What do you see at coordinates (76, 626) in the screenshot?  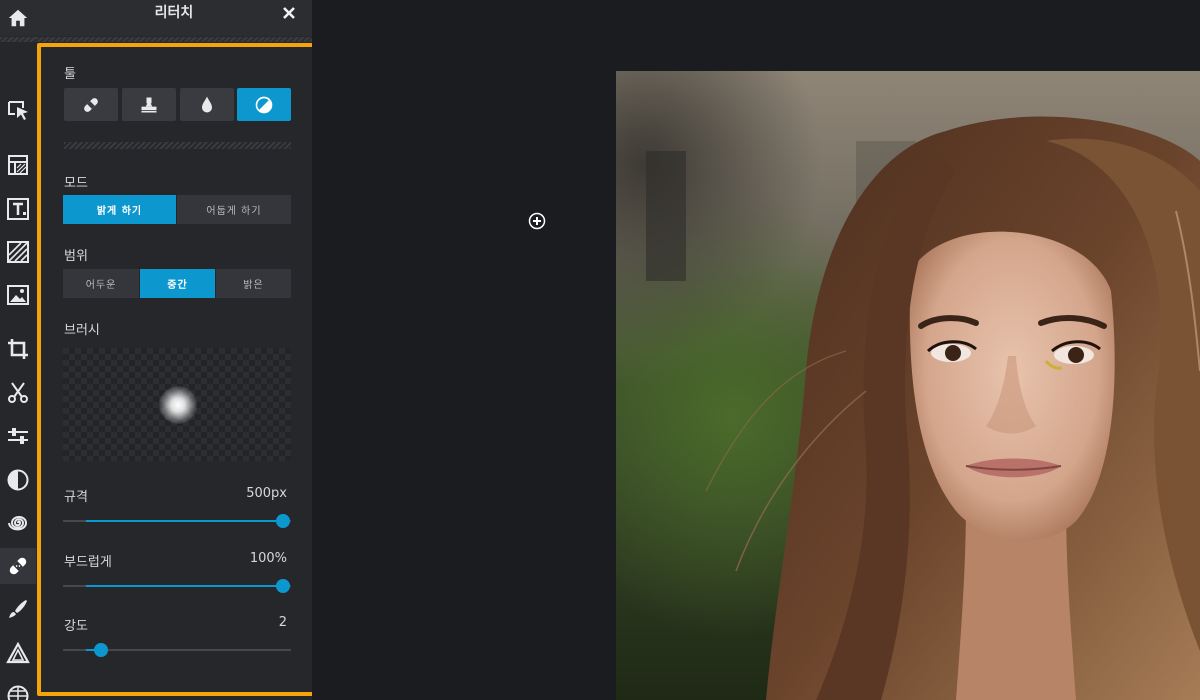 I see `strength-label: 강도` at bounding box center [76, 626].